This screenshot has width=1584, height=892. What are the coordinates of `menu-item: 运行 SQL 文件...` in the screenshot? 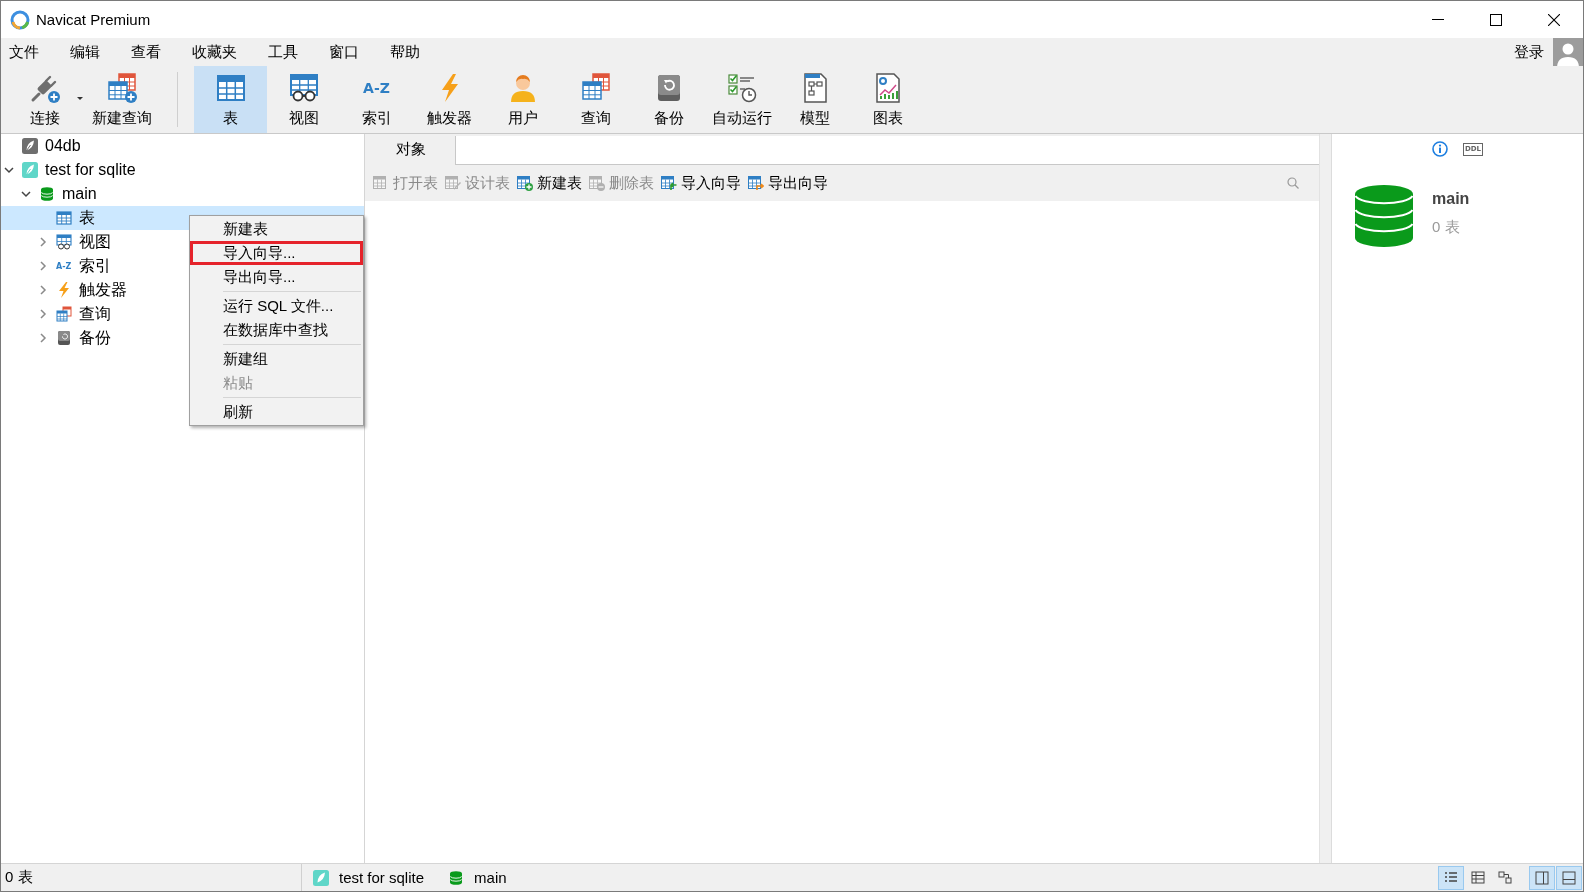 It's located at (276, 306).